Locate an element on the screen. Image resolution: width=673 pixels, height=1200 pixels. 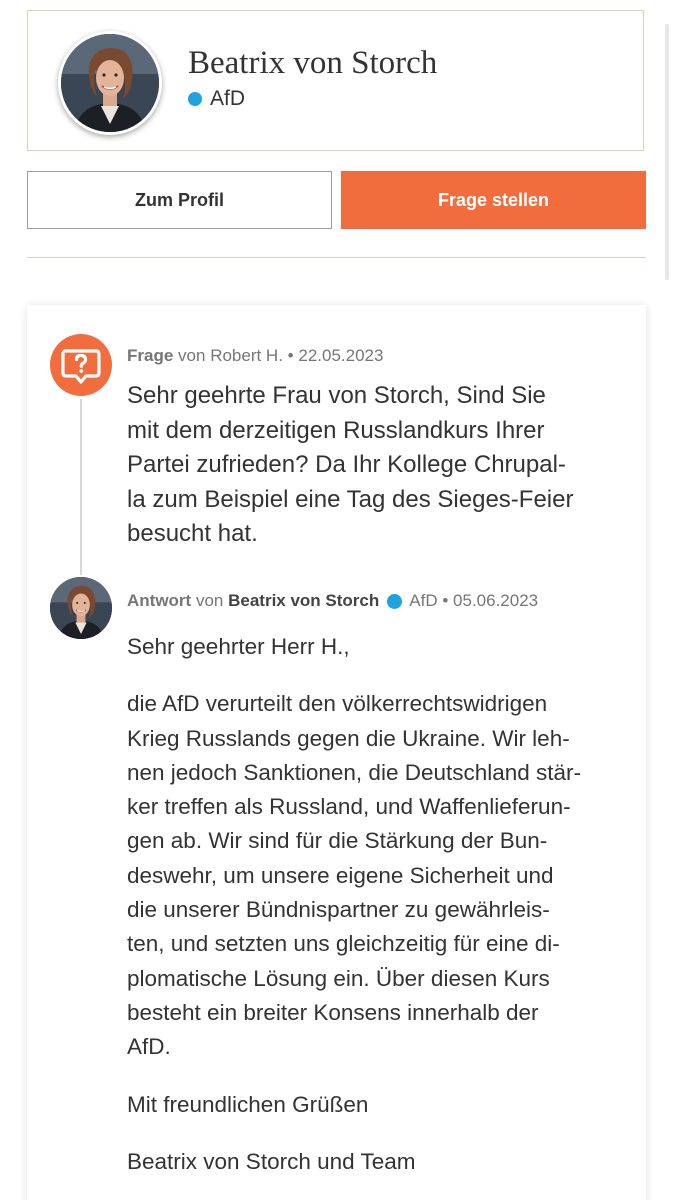
thread-line is located at coordinates (81, 487).